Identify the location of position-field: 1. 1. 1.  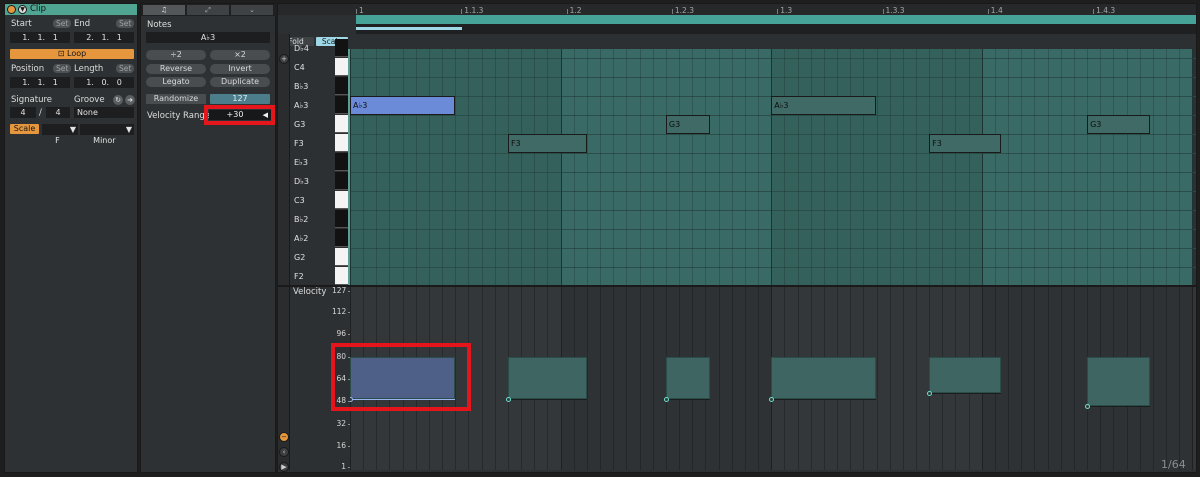
(40, 82).